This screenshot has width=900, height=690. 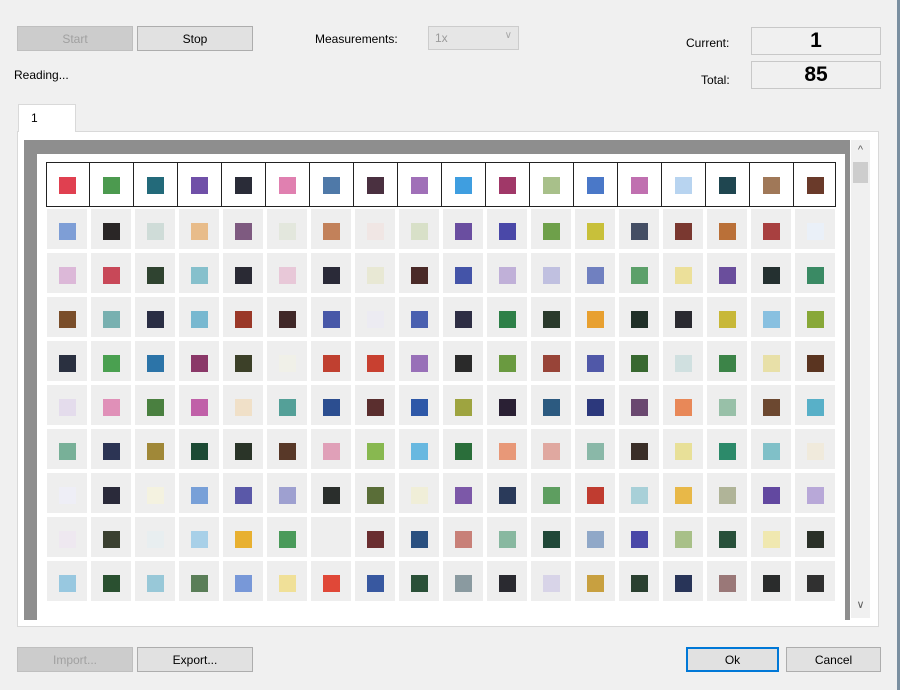 I want to click on chevron-up-icon: ^, so click(x=860, y=152).